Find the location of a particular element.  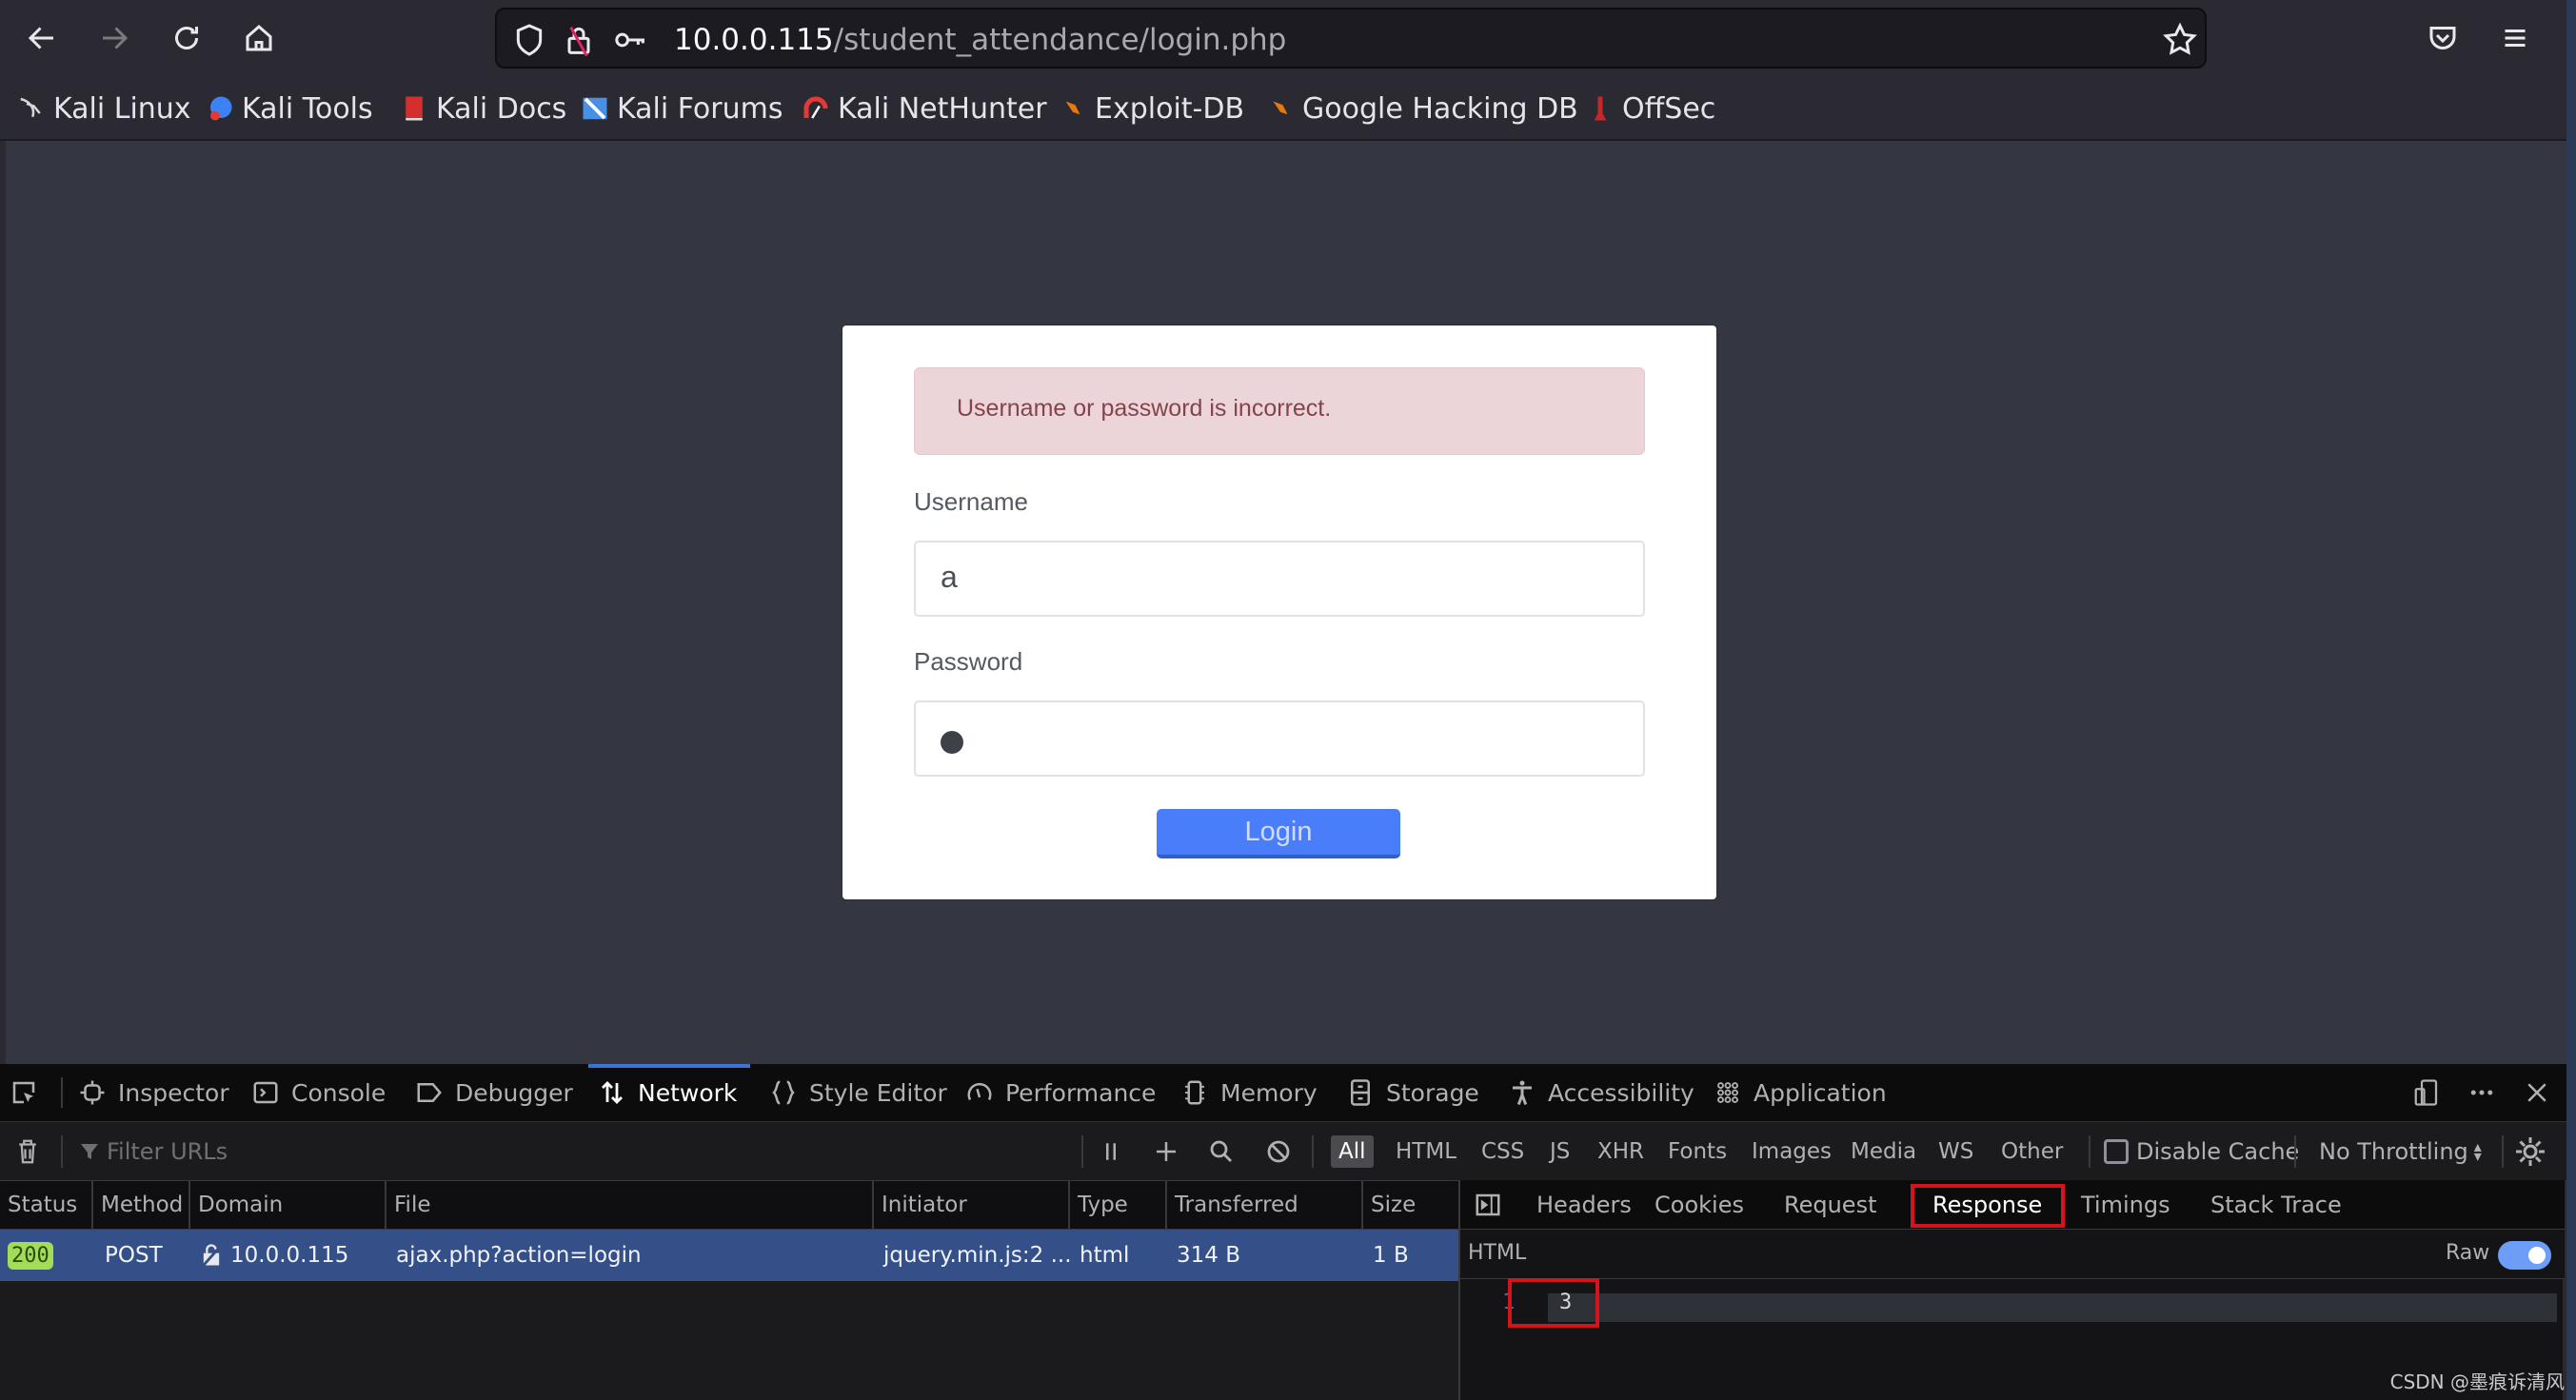

style-editor-icon is located at coordinates (784, 1092).